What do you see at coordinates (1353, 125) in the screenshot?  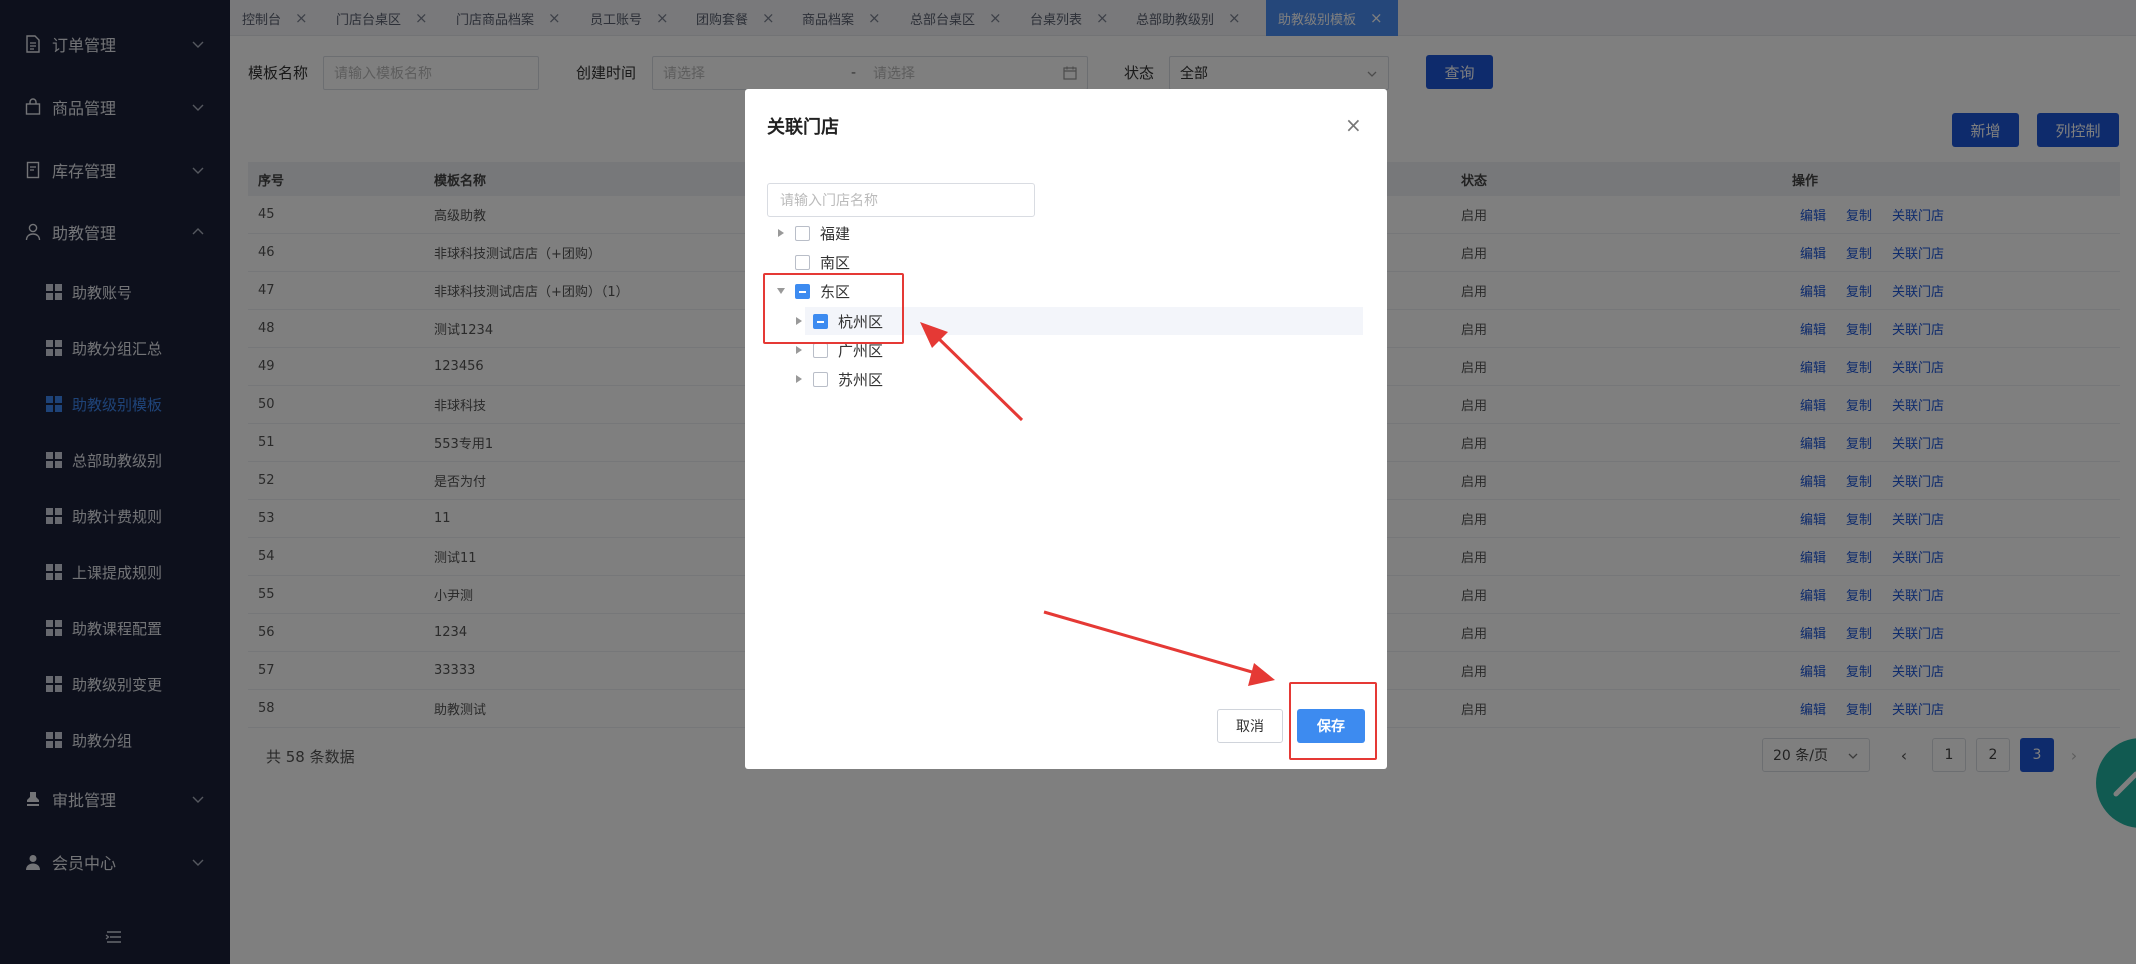 I see `close-icon: ×` at bounding box center [1353, 125].